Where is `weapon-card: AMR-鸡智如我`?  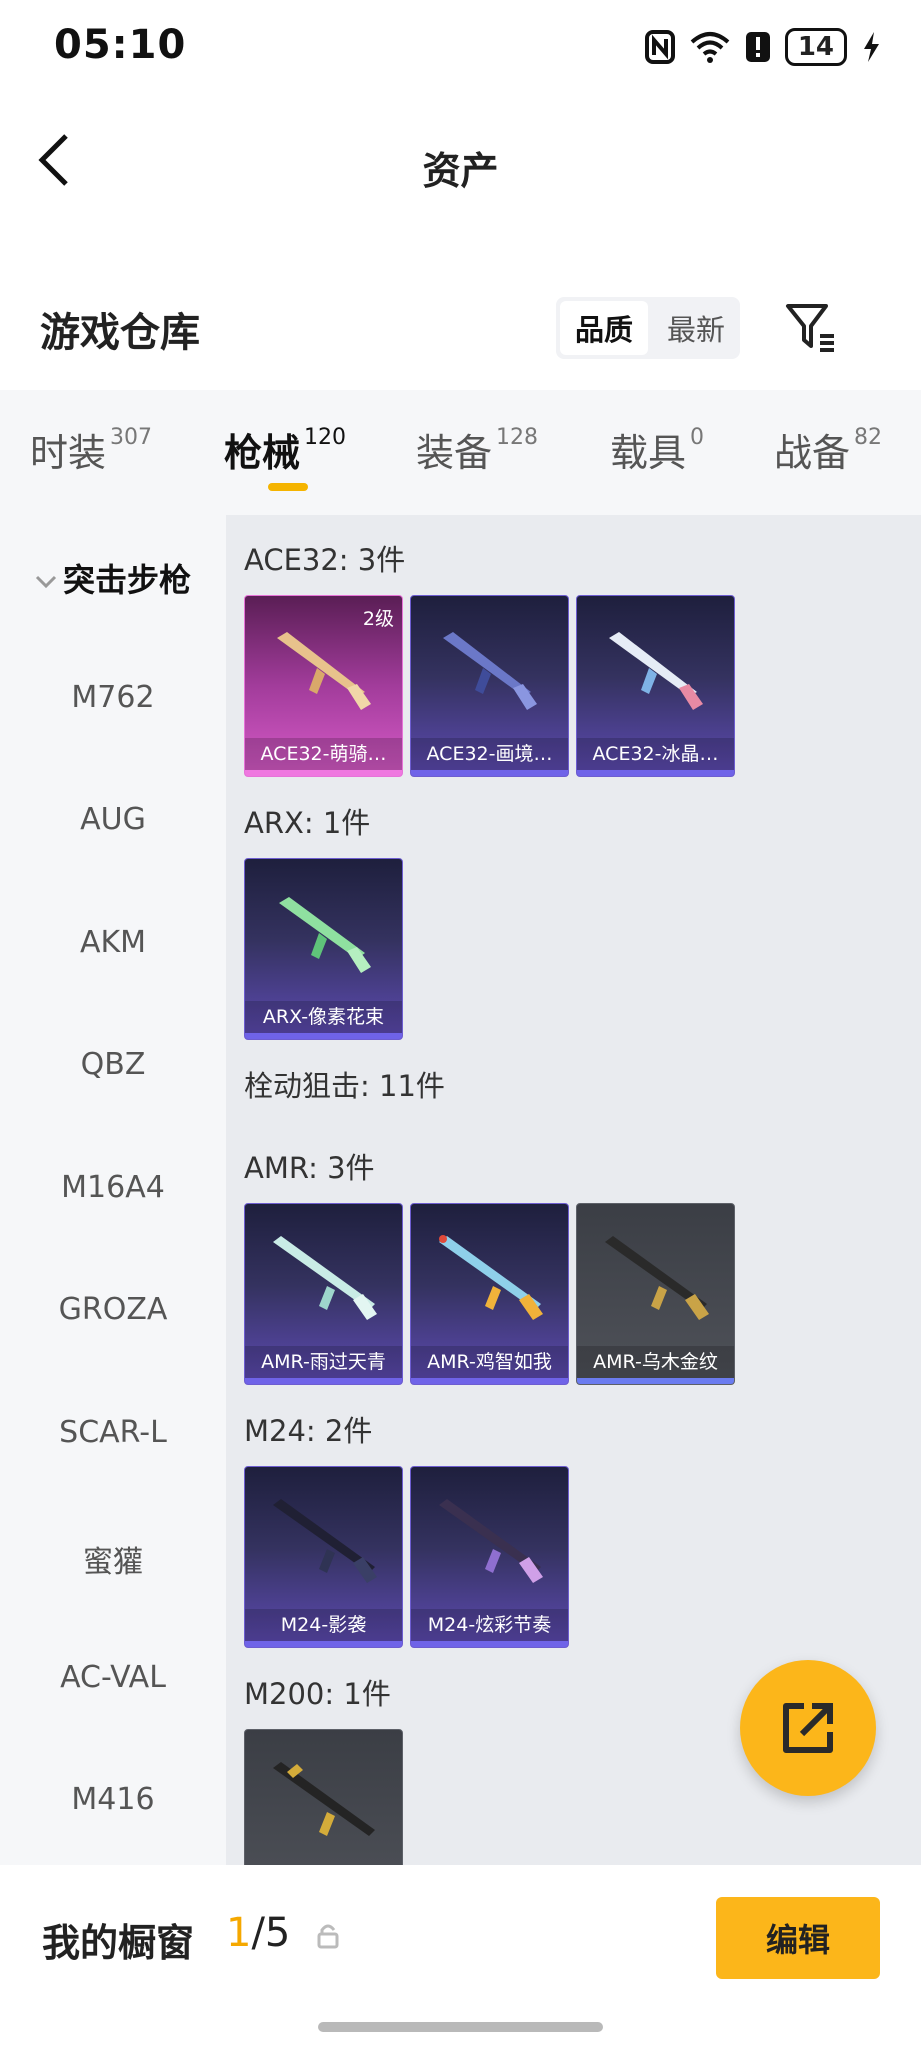
weapon-card: AMR-鸡智如我 is located at coordinates (489, 1294).